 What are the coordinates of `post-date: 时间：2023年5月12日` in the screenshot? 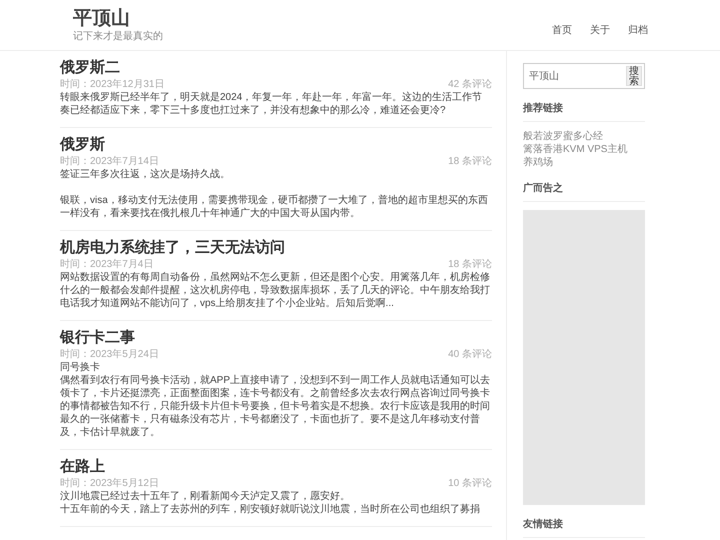 It's located at (109, 483).